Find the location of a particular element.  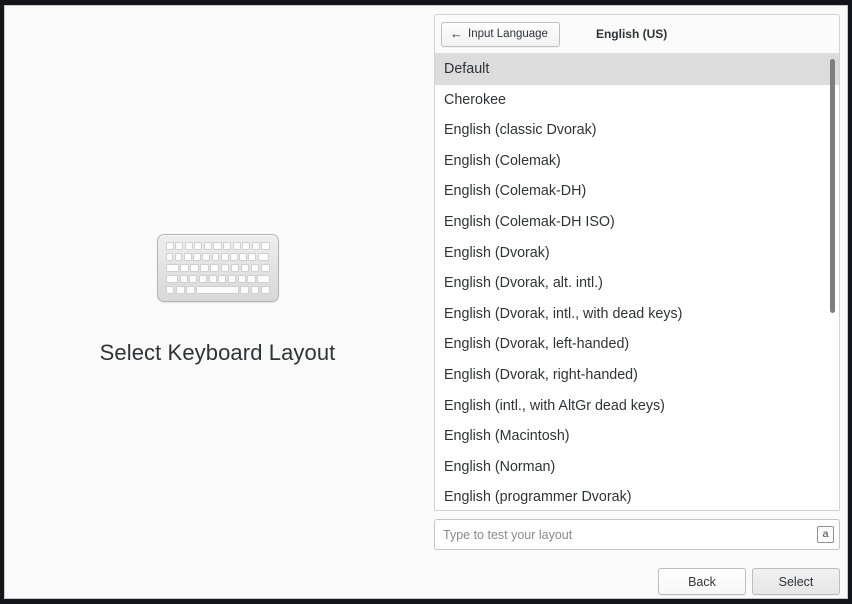

layout-list-item: English (Dvorak, intl., with dead keys) is located at coordinates (637, 314).